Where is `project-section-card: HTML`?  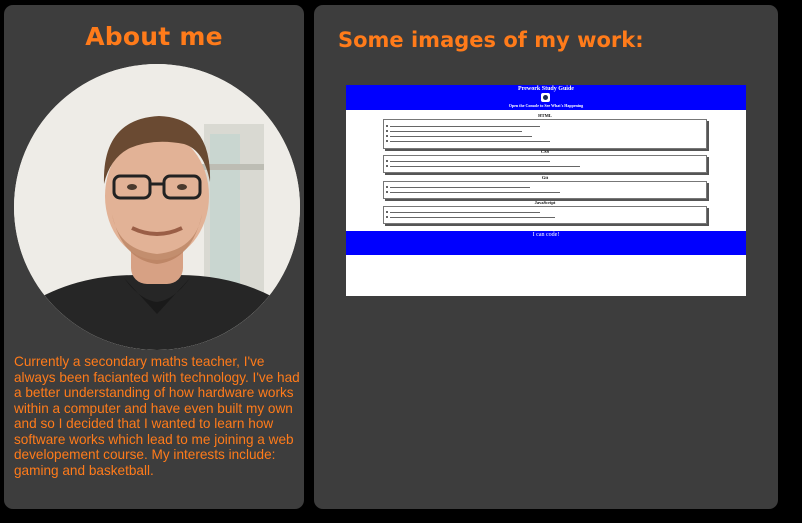
project-section-card: HTML is located at coordinates (545, 131).